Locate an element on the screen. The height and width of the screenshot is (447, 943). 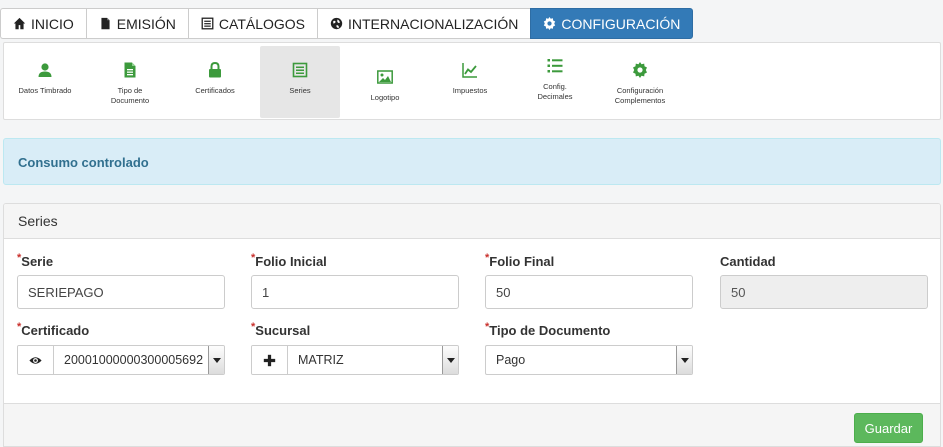
tipo-documento-label: *Tipo de Documento is located at coordinates (548, 329).